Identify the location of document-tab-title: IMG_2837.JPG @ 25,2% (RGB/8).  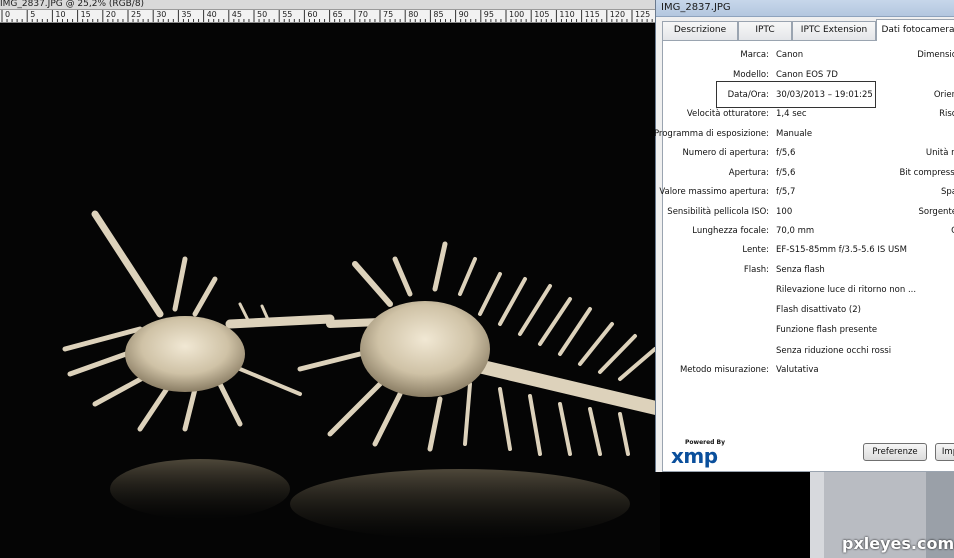
(330, 5).